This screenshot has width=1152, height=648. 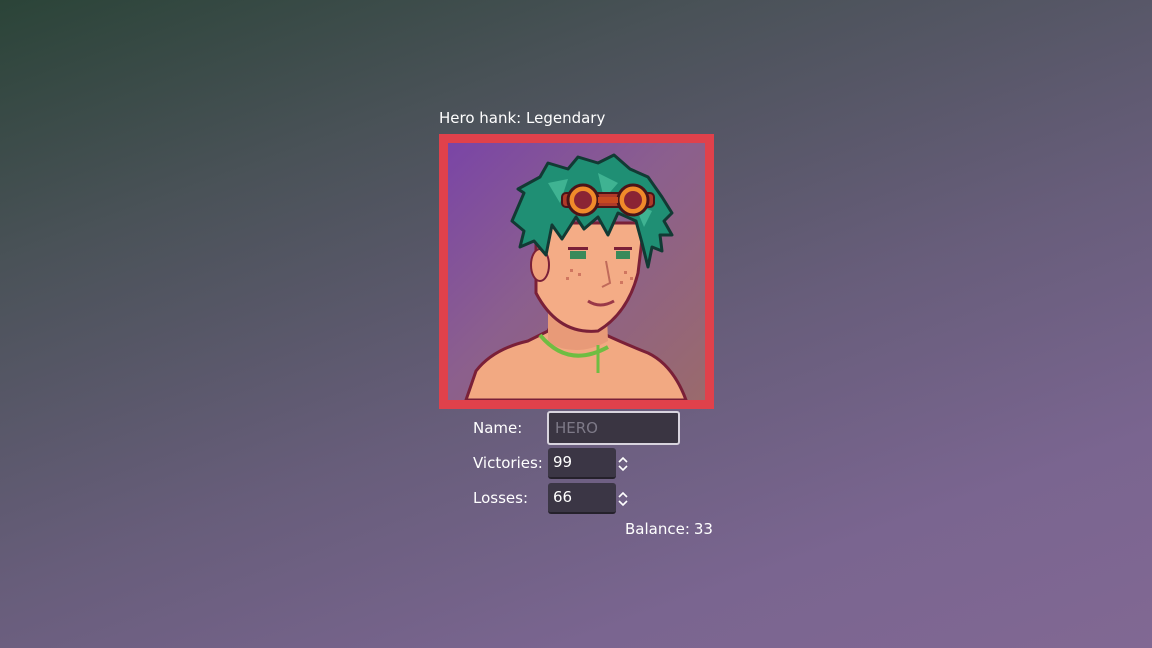 I want to click on victories-chevron-up-down-icon, so click(x=623, y=464).